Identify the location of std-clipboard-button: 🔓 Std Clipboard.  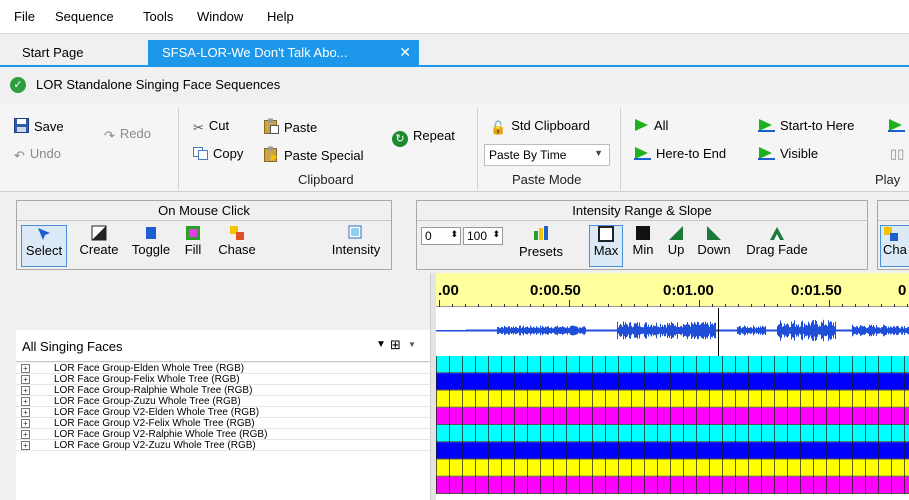
(540, 127).